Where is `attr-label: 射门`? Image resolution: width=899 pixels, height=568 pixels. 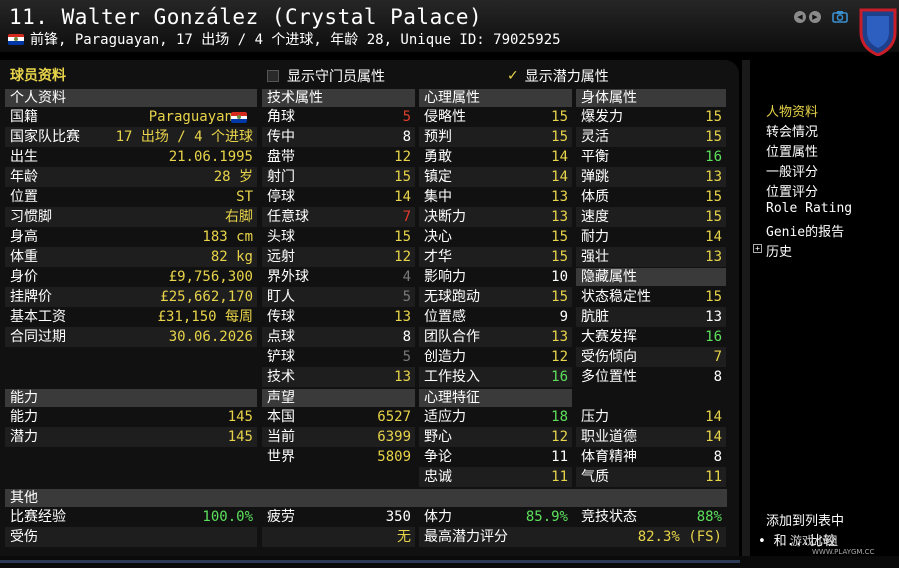
attr-label: 射门 is located at coordinates (281, 177).